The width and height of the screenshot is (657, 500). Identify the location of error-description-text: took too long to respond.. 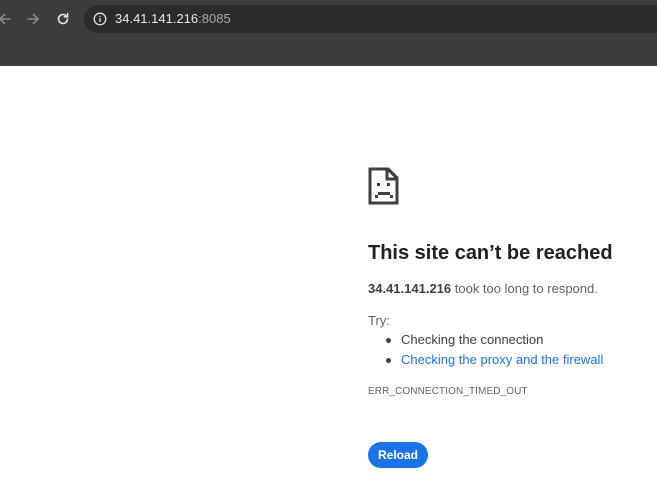
(524, 288).